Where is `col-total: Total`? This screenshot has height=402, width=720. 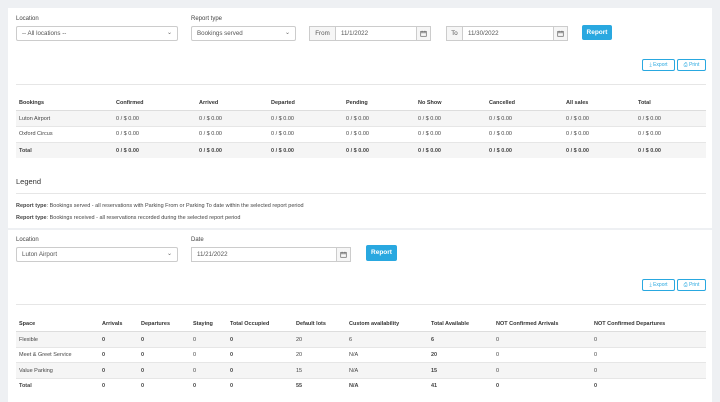
col-total: Total is located at coordinates (644, 103).